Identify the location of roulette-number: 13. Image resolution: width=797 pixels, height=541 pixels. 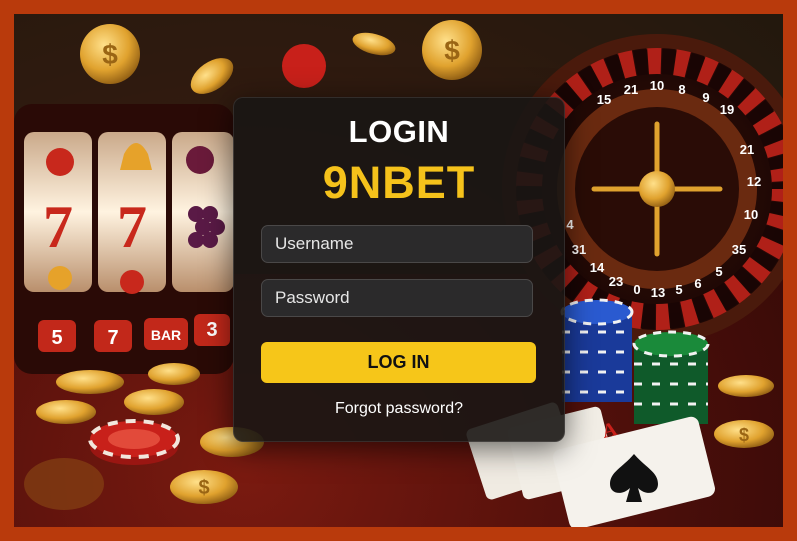
(658, 292).